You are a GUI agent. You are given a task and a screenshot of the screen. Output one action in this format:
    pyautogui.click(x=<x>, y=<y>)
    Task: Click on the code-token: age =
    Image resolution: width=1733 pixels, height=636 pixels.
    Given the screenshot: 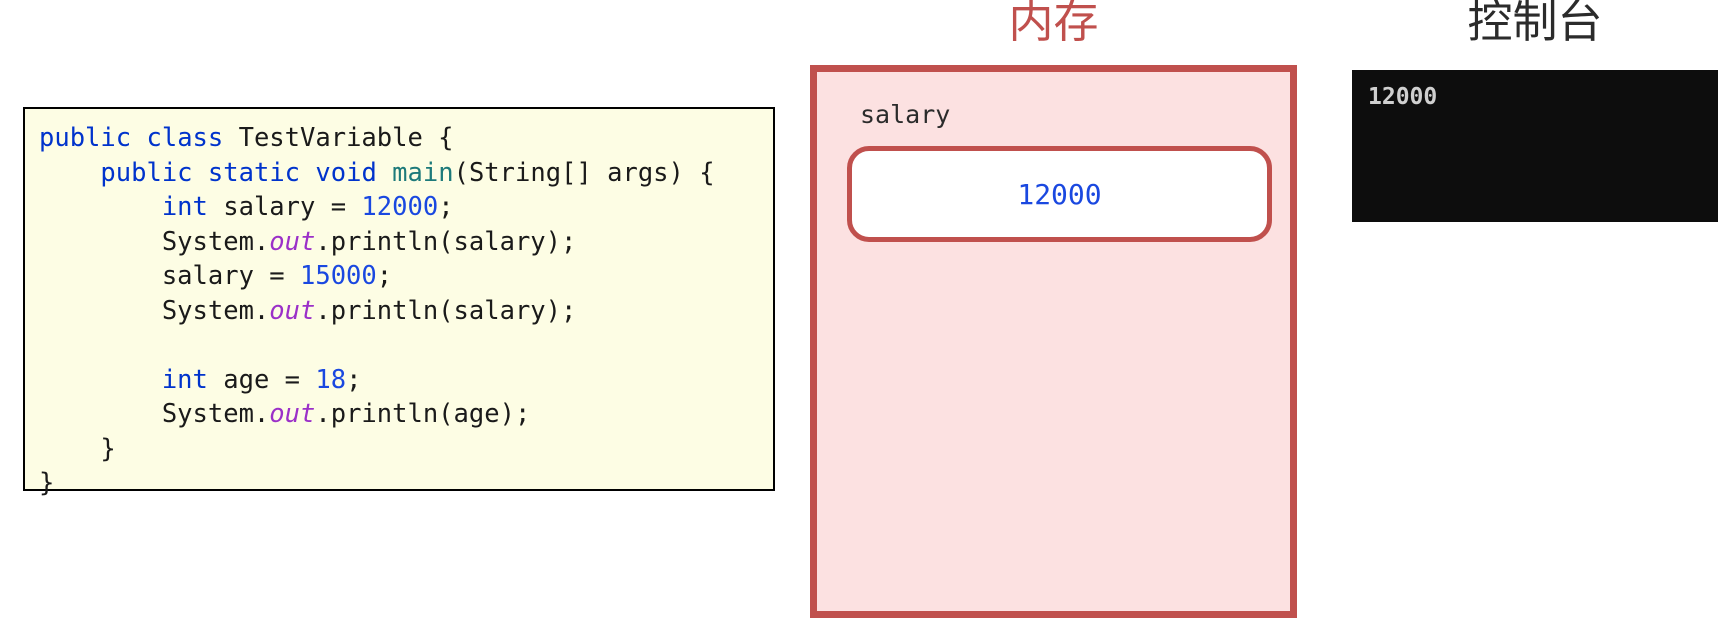 What is the action you would take?
    pyautogui.click(x=261, y=379)
    